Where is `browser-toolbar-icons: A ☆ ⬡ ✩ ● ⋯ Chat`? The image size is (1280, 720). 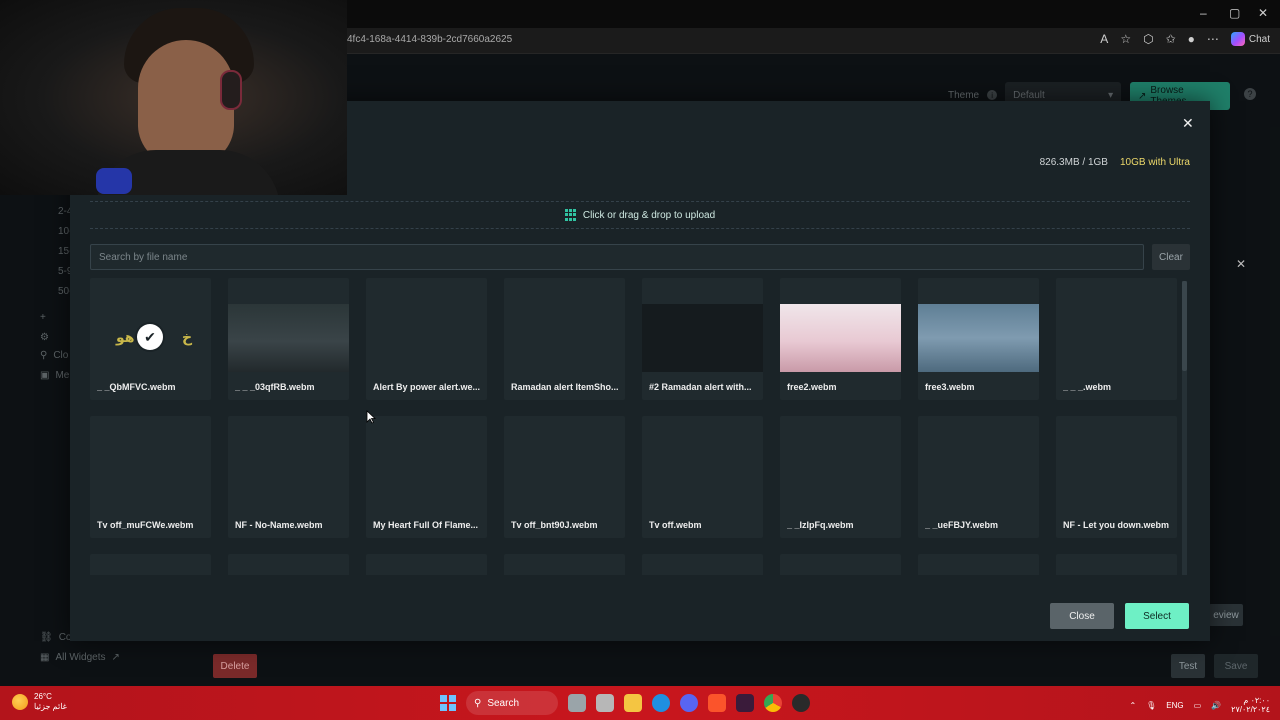
browser-toolbar-icons: A ☆ ⬡ ✩ ● ⋯ Chat is located at coordinates (1185, 39).